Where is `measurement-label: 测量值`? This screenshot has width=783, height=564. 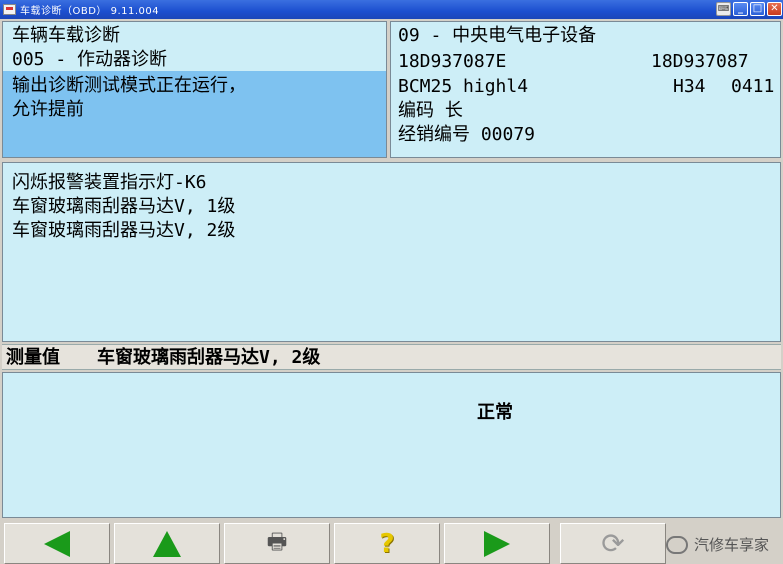
measurement-label: 测量值 is located at coordinates (33, 357).